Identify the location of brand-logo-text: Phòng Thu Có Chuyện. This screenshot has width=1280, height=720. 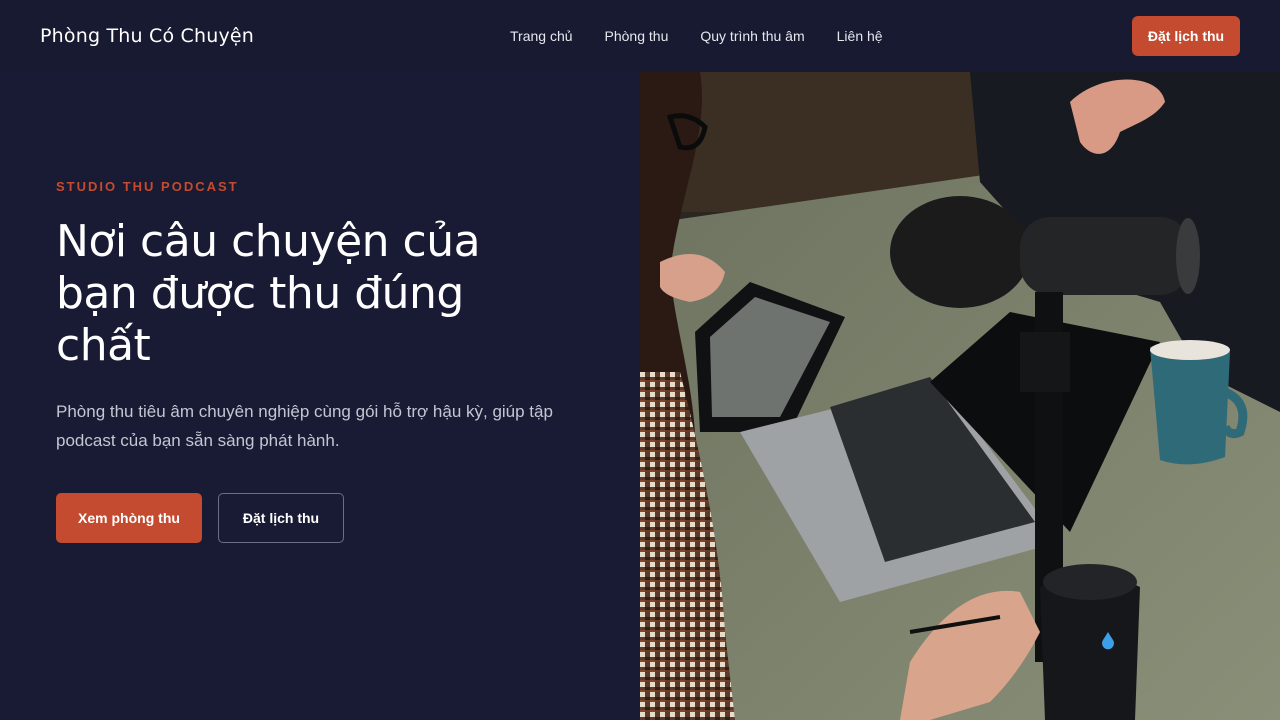
(147, 36).